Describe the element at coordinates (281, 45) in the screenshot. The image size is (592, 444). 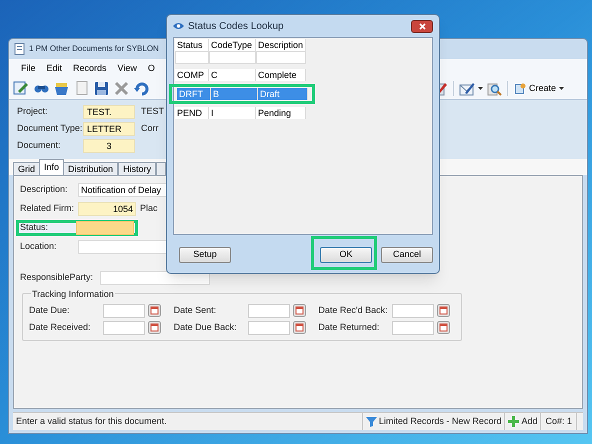
I see `column-header: Description` at that location.